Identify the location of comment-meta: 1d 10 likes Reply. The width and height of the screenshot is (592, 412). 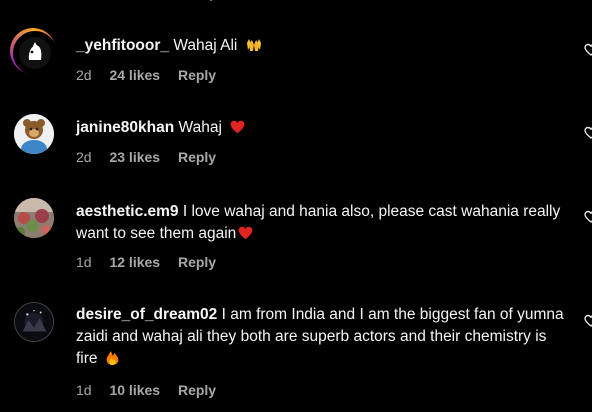
(153, 390).